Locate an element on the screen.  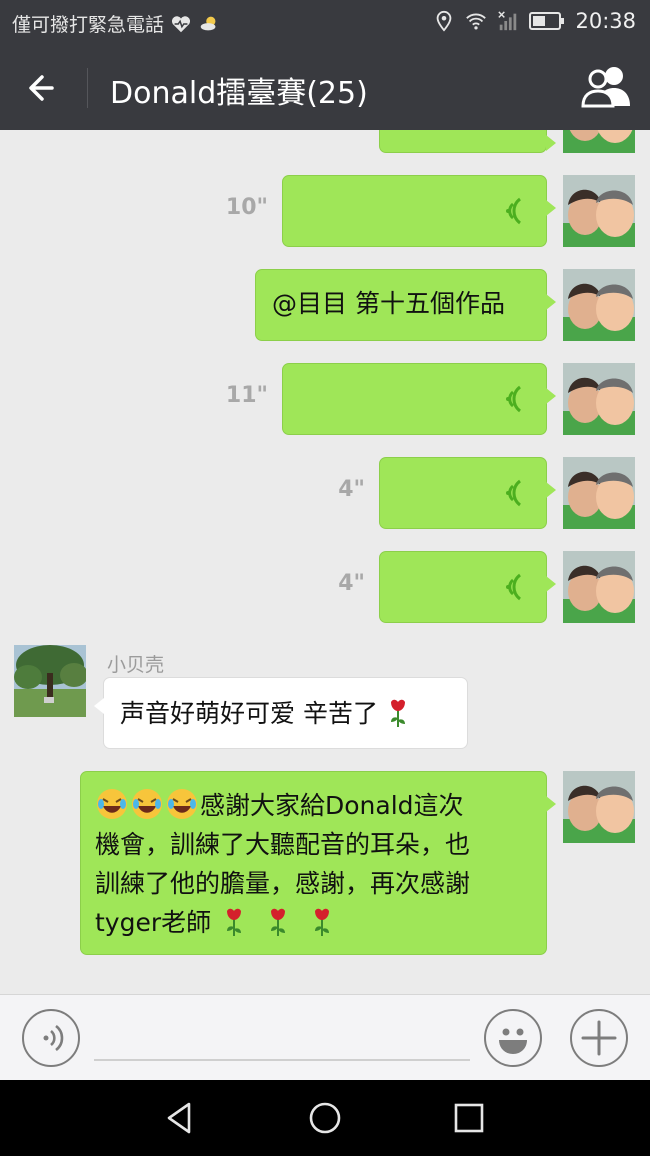
chat-title: Donald擂臺賽(25) is located at coordinates (239, 93).